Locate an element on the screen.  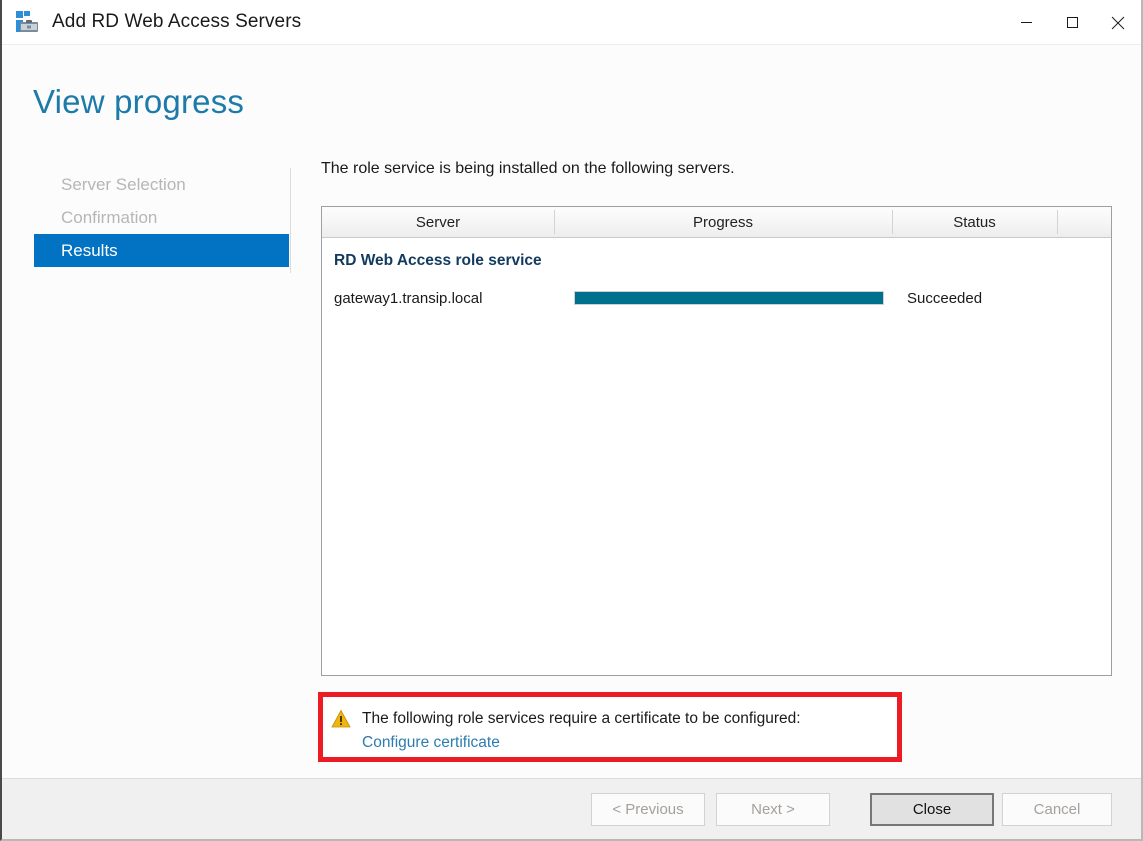
column-header-extra is located at coordinates (1084, 222).